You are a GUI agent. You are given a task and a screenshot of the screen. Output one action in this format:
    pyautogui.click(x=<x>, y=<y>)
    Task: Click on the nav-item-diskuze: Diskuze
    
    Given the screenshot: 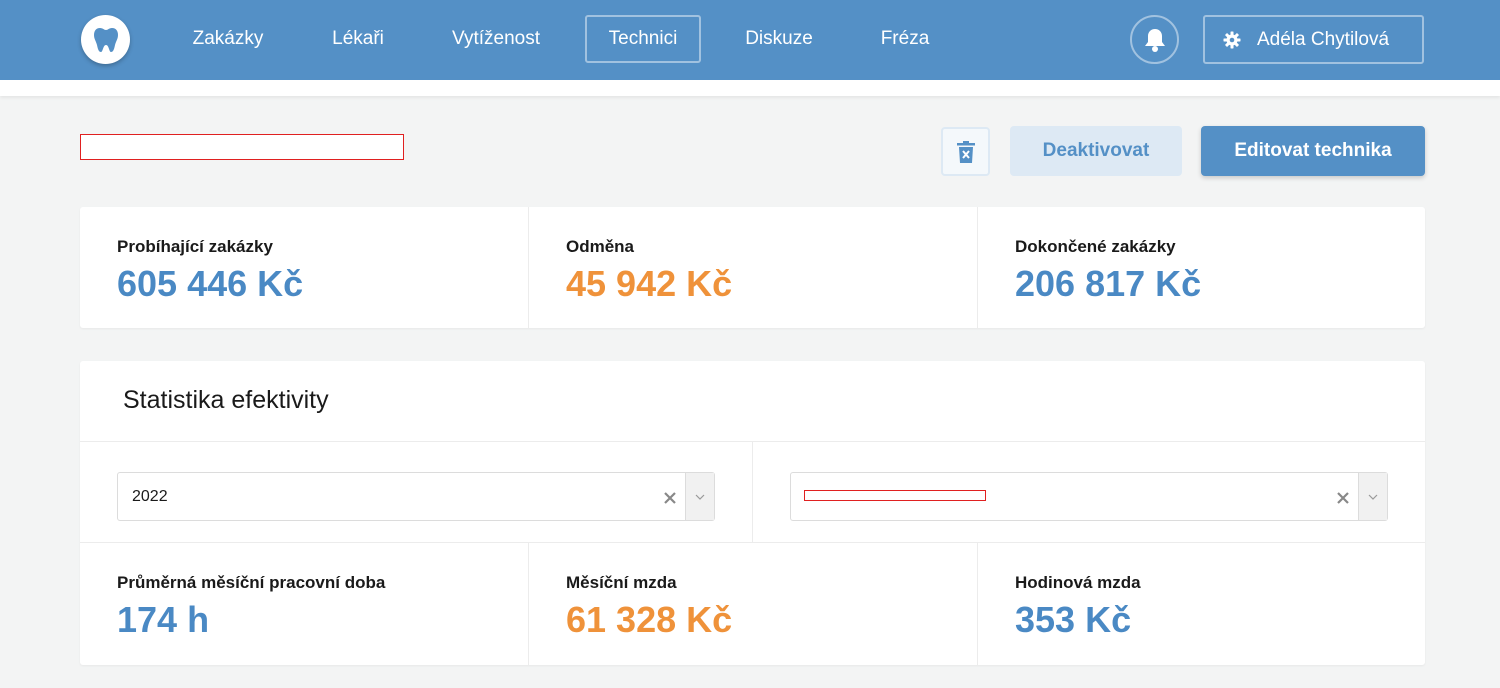 What is the action you would take?
    pyautogui.click(x=779, y=39)
    